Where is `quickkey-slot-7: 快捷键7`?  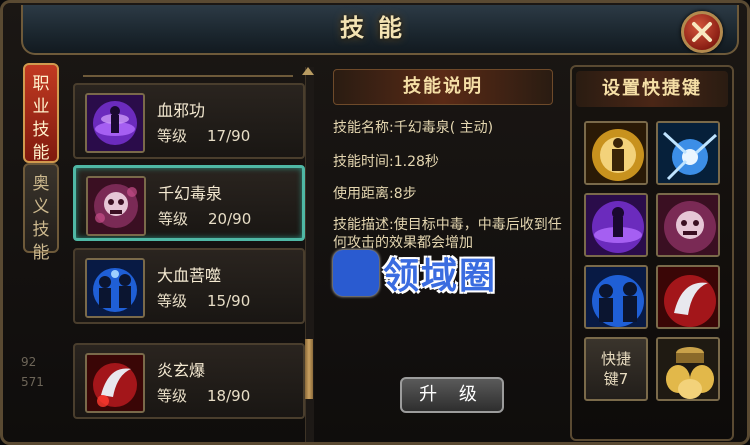
quickkey-slot-7: 快捷键7 is located at coordinates (616, 369).